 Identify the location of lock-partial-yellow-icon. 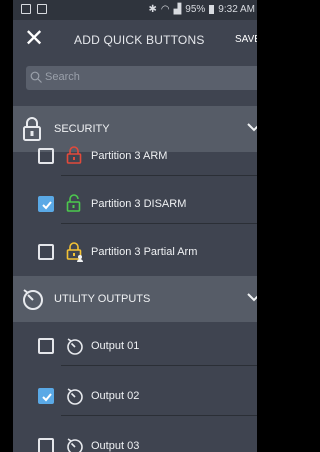
(74, 252).